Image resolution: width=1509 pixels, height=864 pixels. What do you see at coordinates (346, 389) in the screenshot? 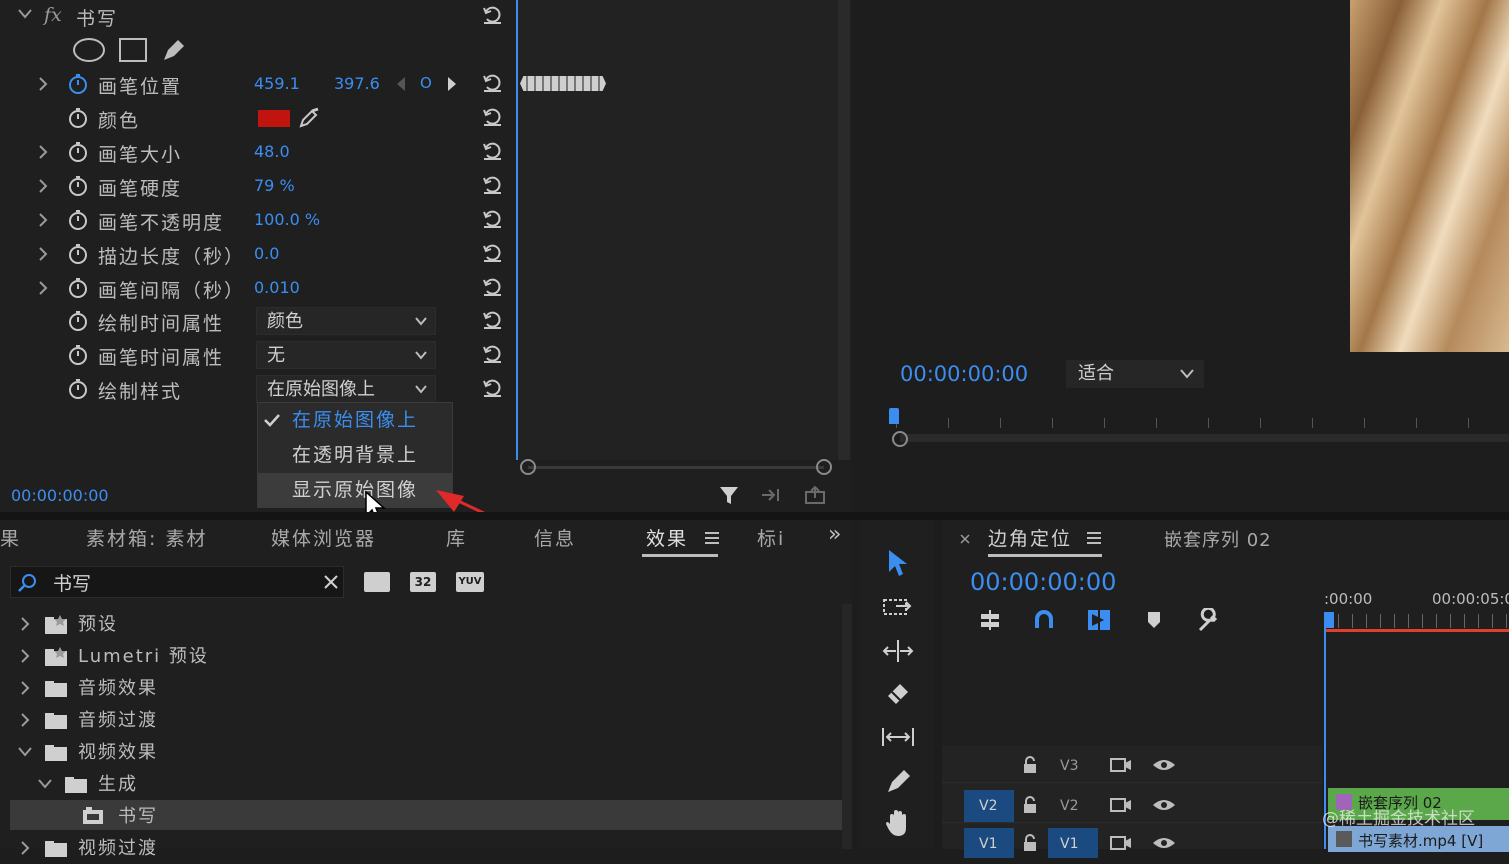
I see `property-dropdown: 在原始图像上` at bounding box center [346, 389].